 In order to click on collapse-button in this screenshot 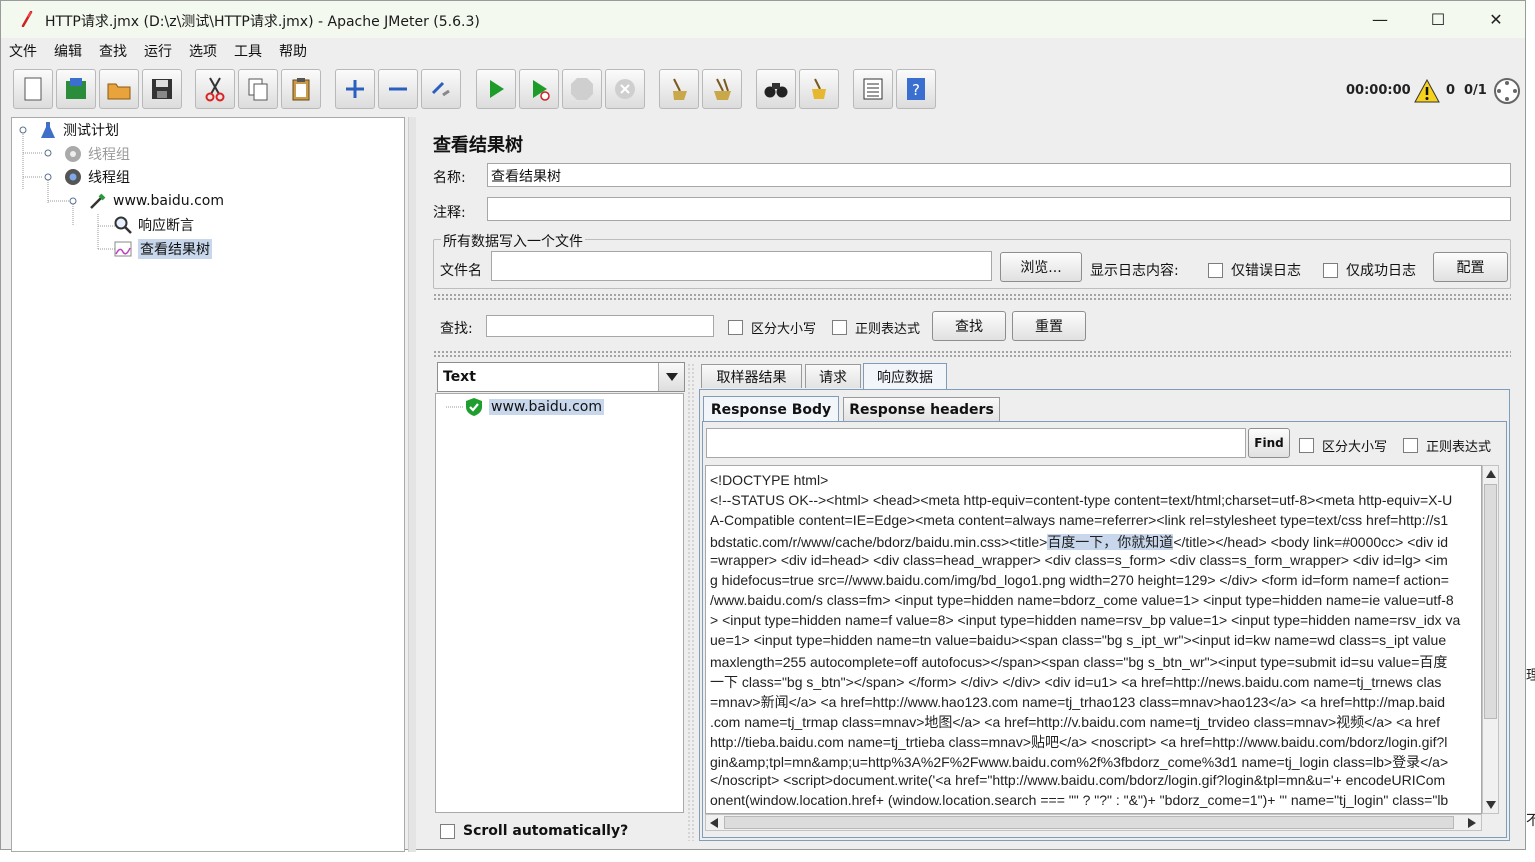, I will do `click(398, 89)`.